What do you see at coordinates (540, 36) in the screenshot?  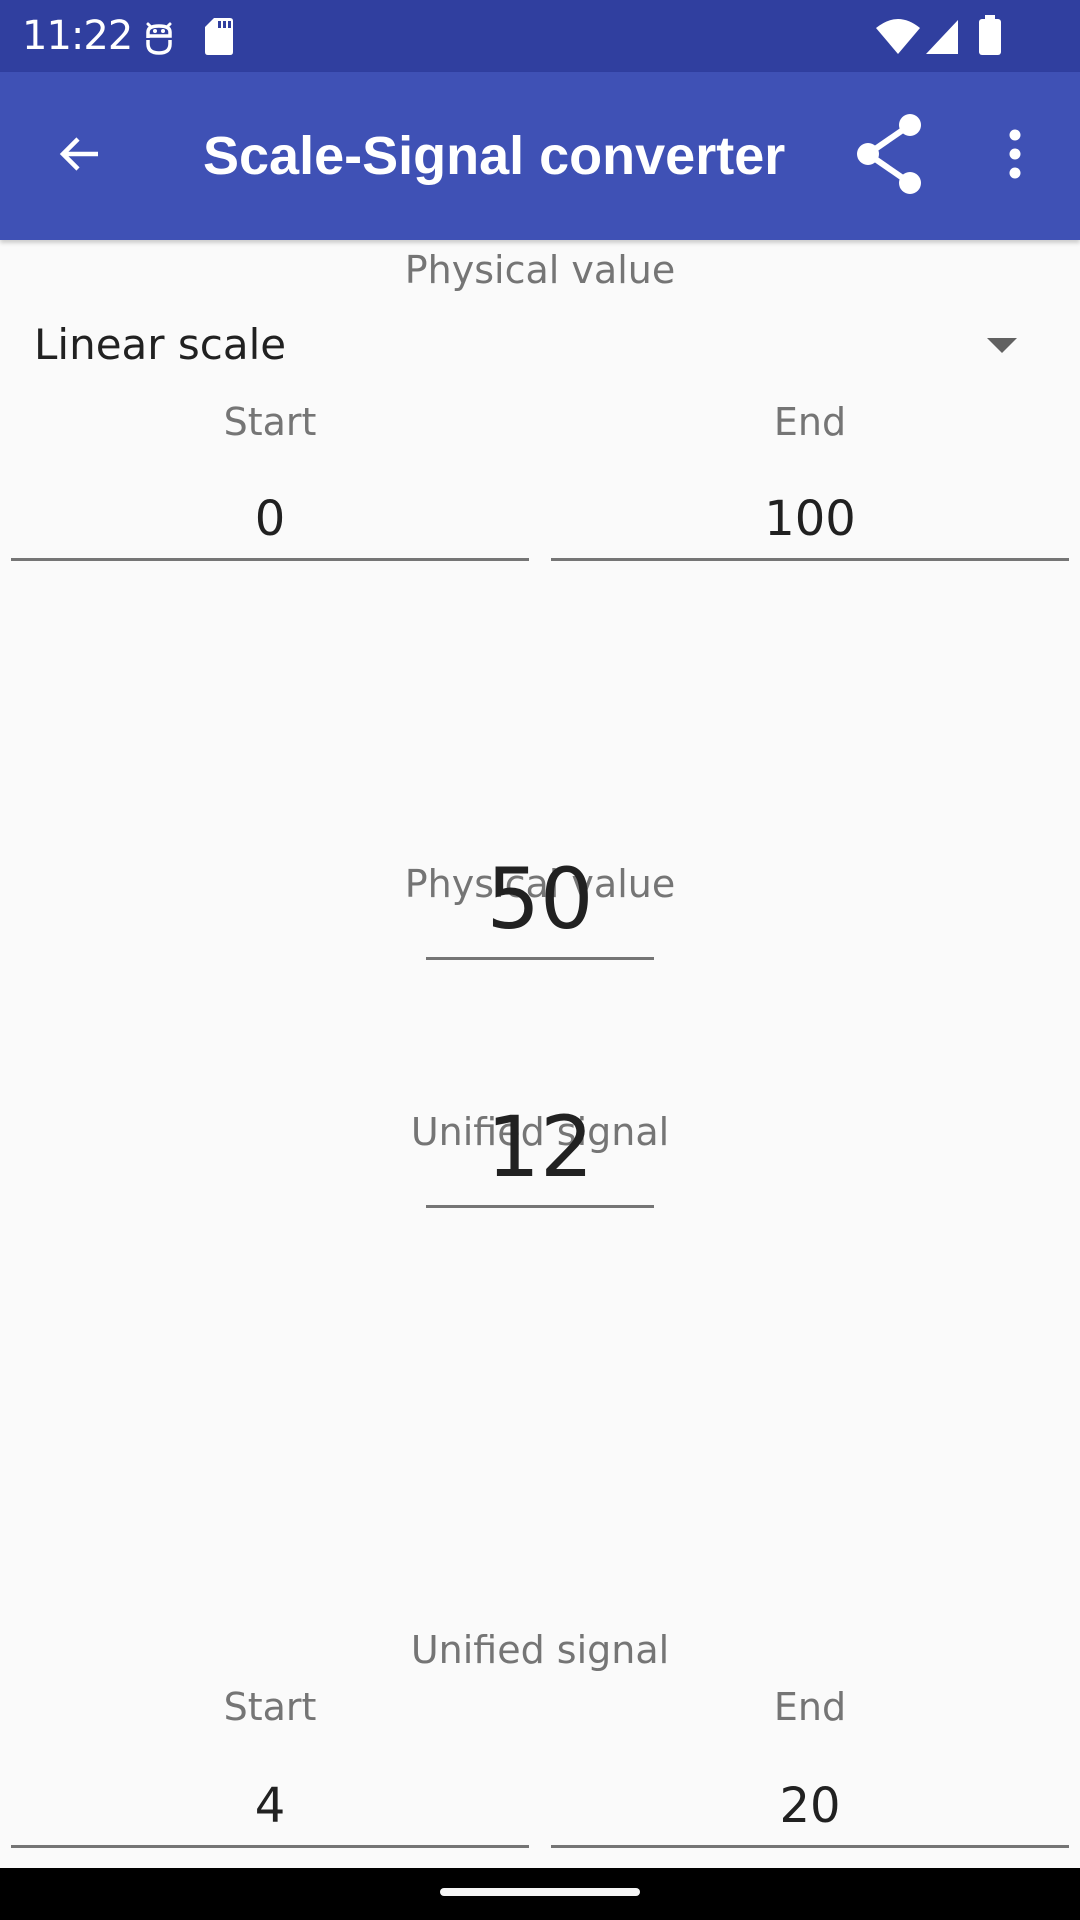 I see `status-bar: 11:22` at bounding box center [540, 36].